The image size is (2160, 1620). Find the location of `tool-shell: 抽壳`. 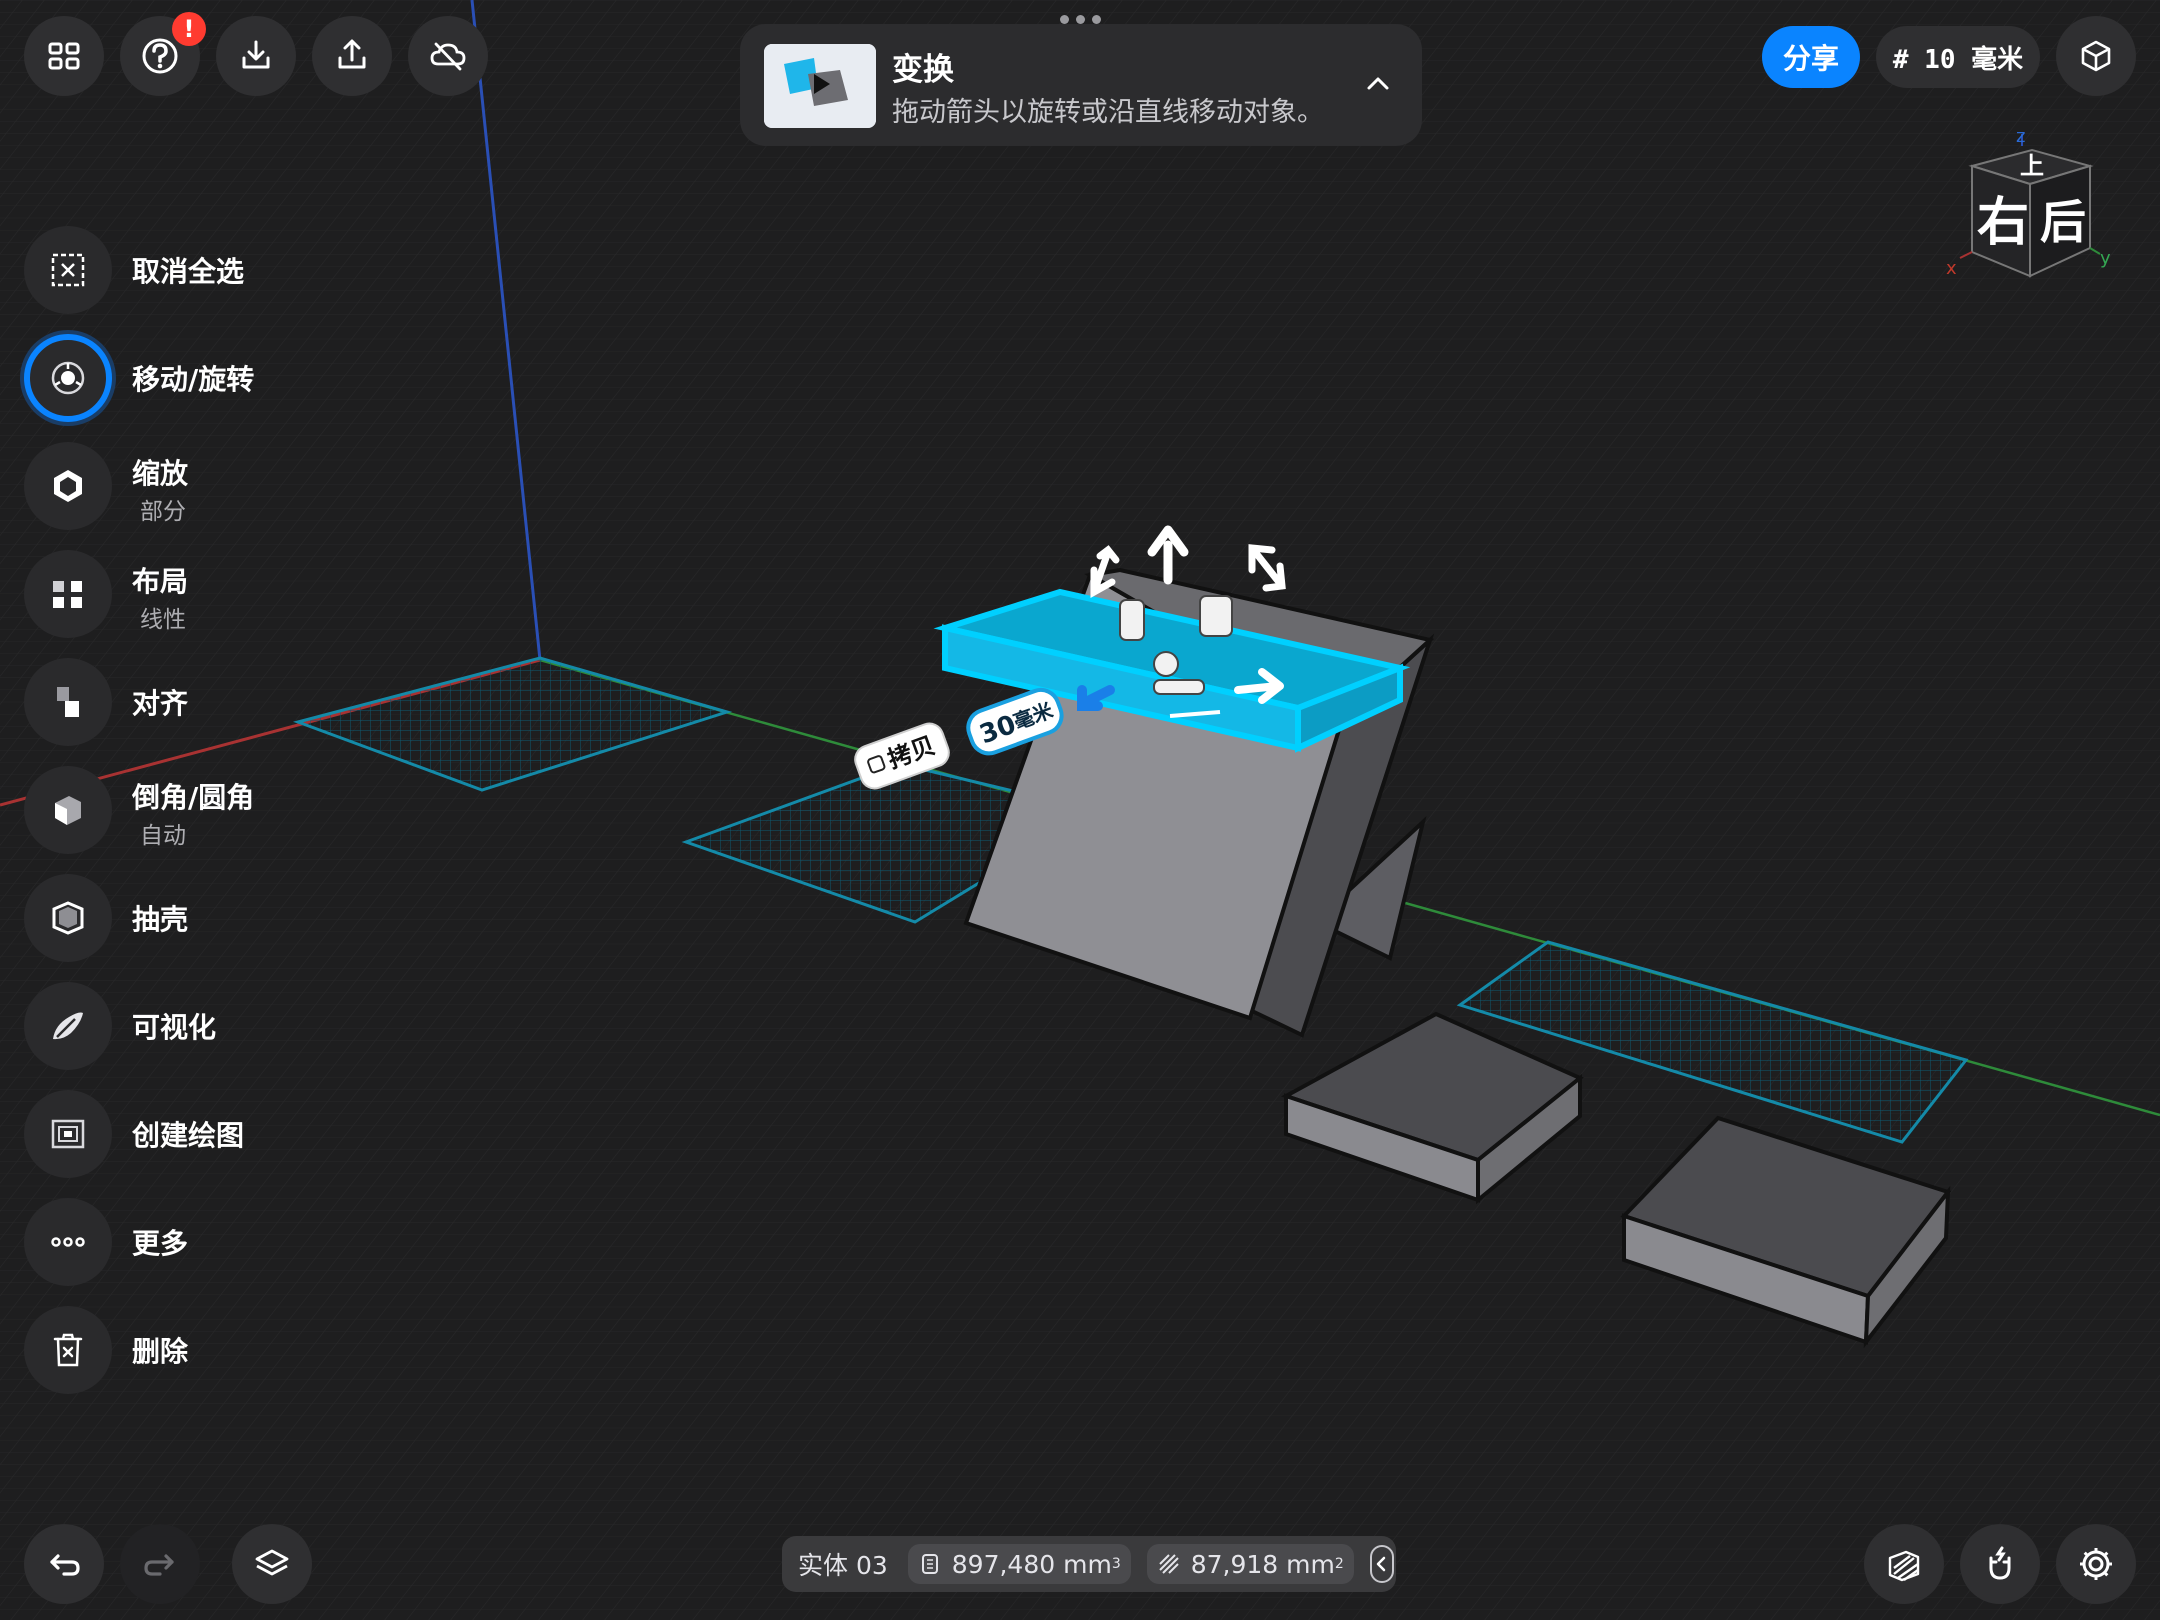

tool-shell: 抽壳 is located at coordinates (184, 919).